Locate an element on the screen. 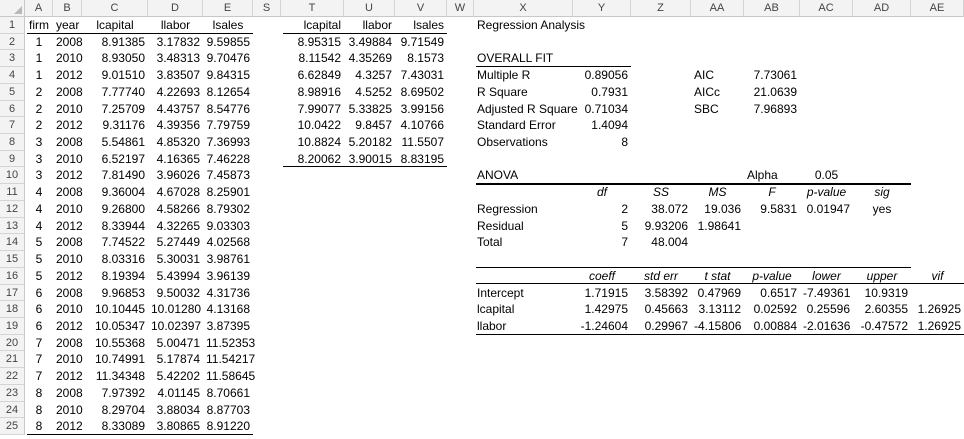  column-header-c: C is located at coordinates (115, 8).